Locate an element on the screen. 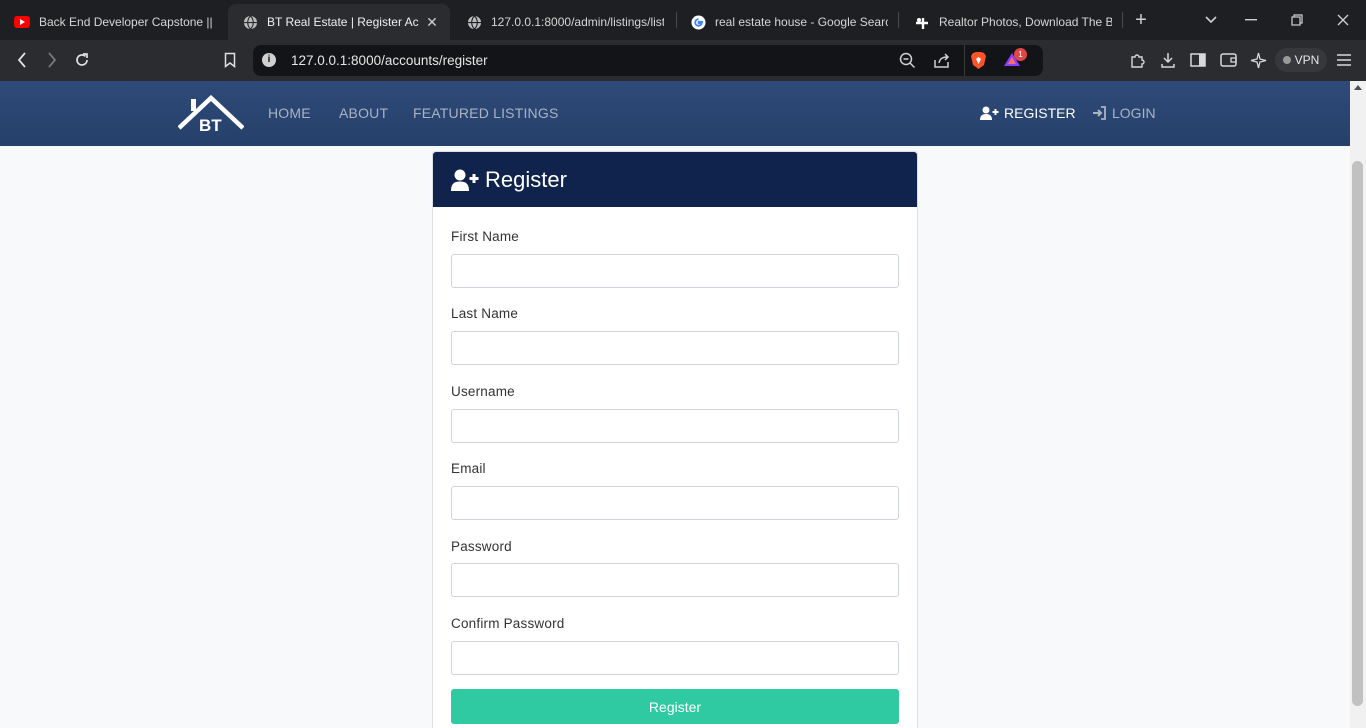 The height and width of the screenshot is (728, 1366). zoom-icon is located at coordinates (907, 63).